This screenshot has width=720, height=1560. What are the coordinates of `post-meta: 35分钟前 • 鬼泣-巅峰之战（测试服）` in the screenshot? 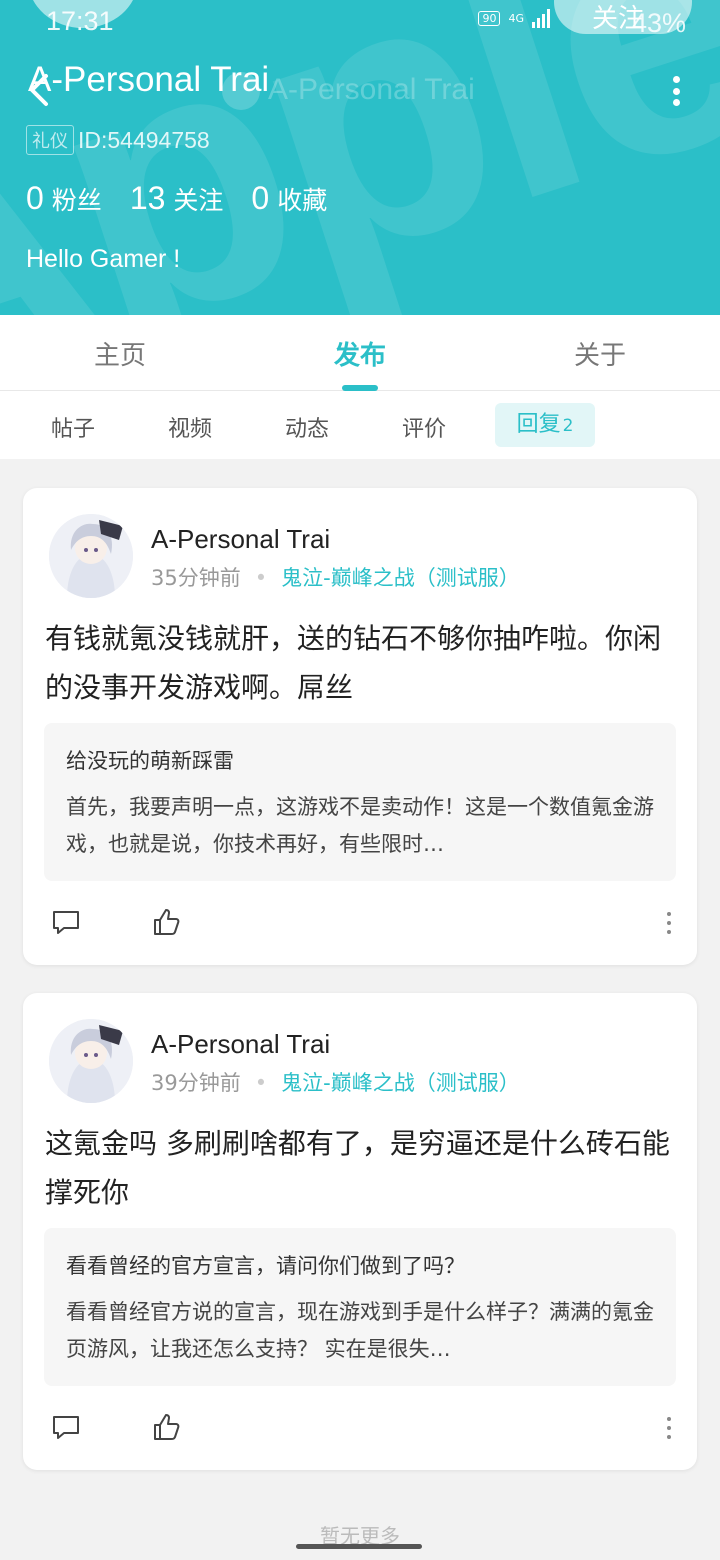 It's located at (335, 578).